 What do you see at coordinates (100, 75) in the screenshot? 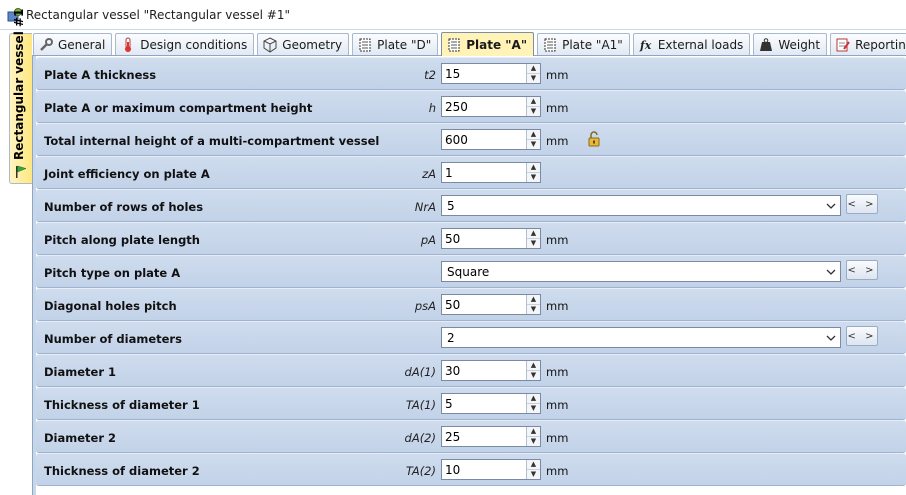
I see `field-label: Plate A thickness` at bounding box center [100, 75].